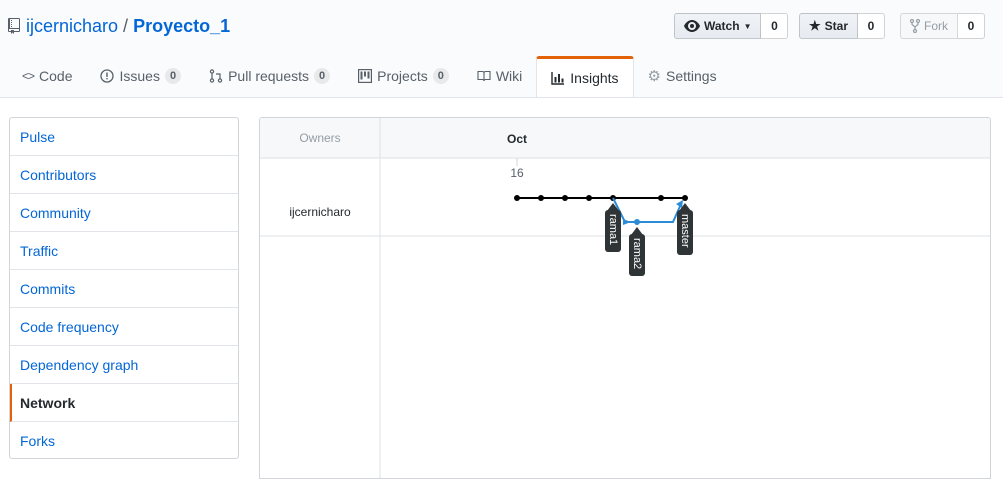 This screenshot has width=1003, height=479. What do you see at coordinates (124, 403) in the screenshot?
I see `menu-item-network: Network` at bounding box center [124, 403].